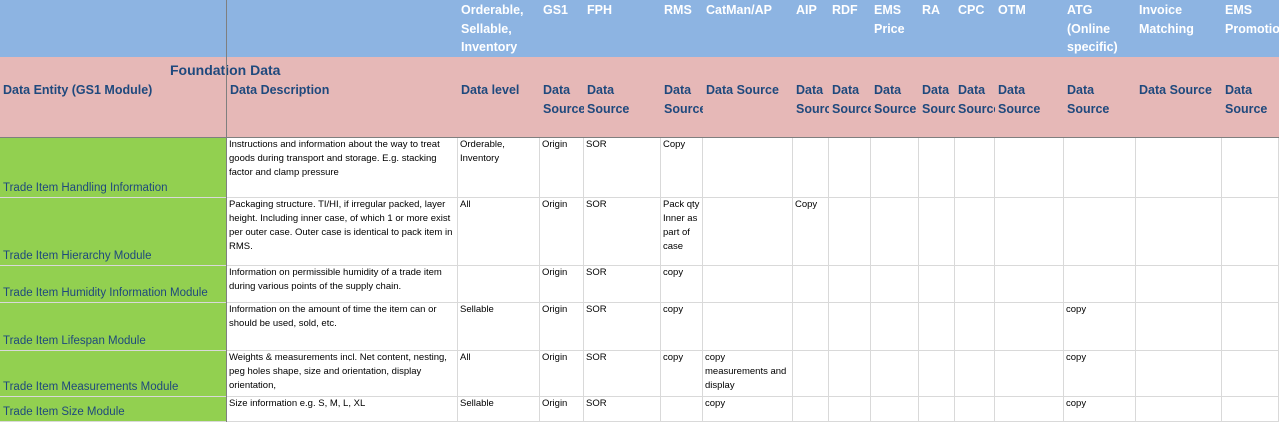 Image resolution: width=1279 pixels, height=422 pixels. I want to click on subheader-column-11: Data Source, so click(975, 97).